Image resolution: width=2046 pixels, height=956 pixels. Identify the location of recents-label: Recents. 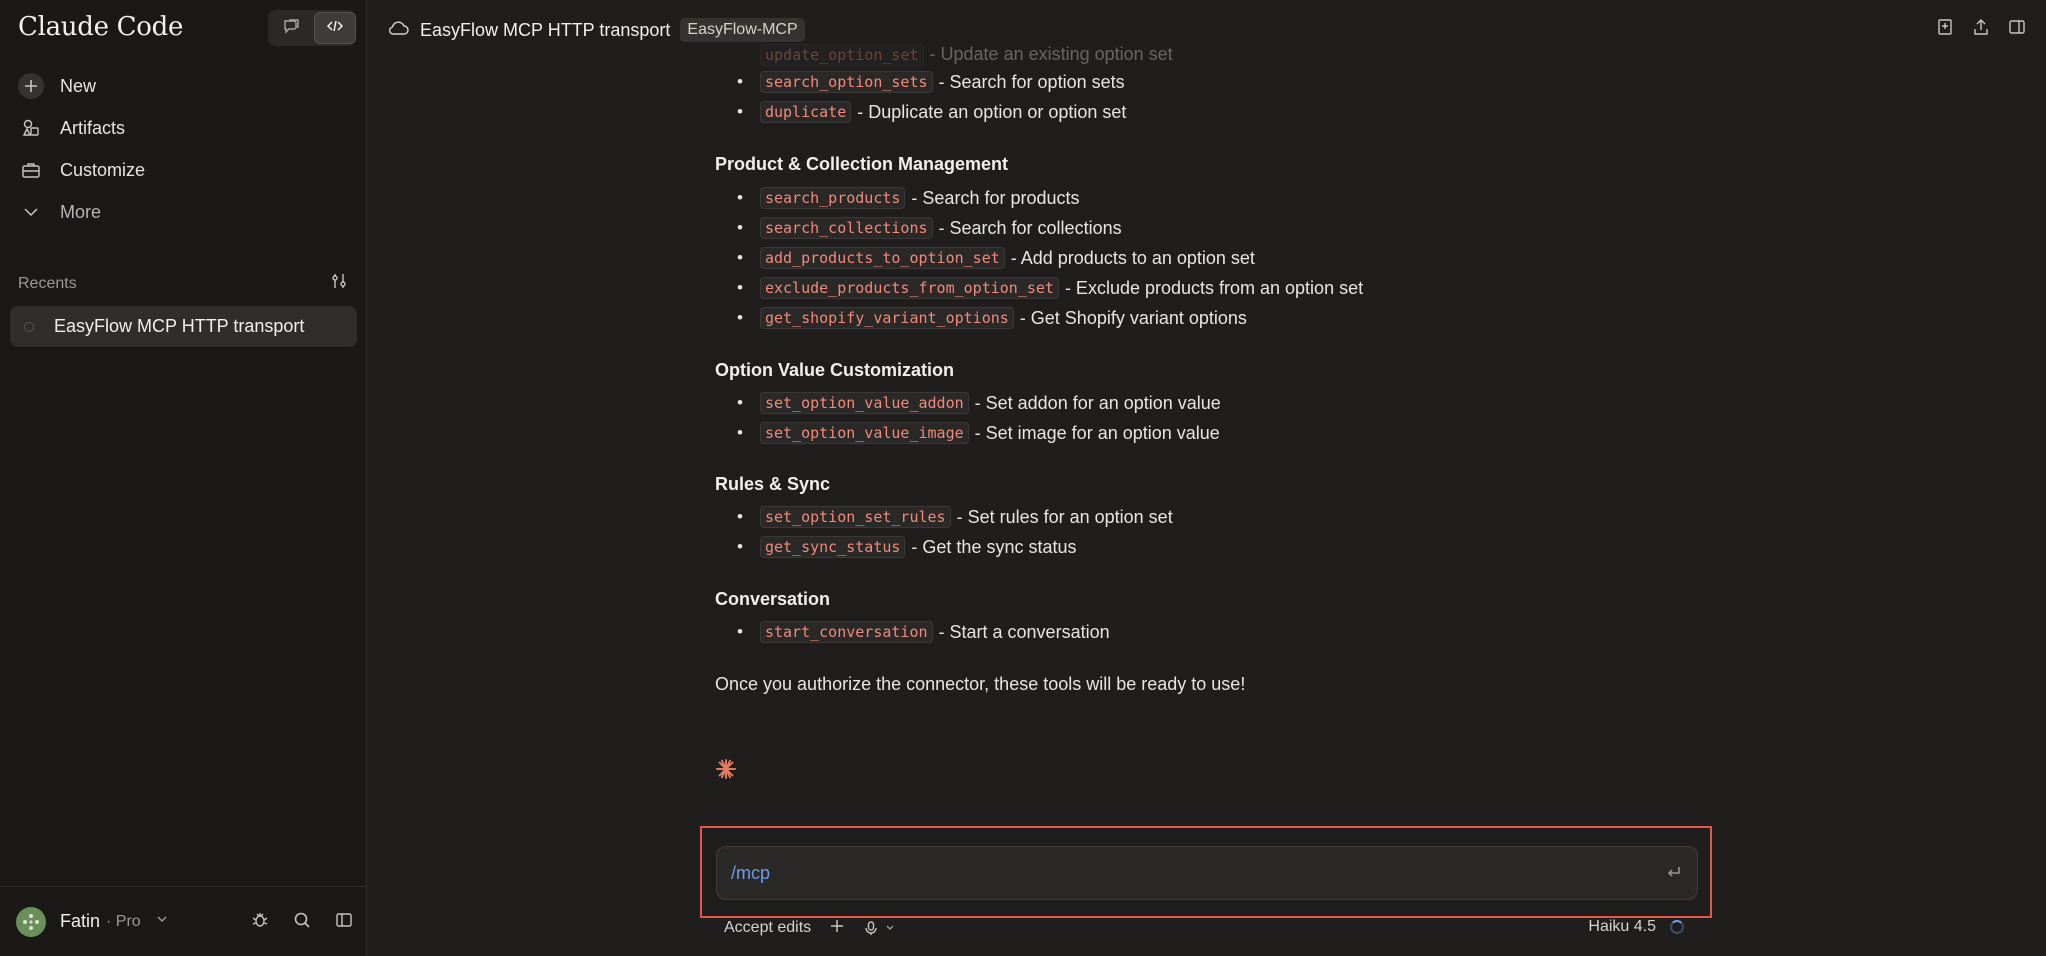
(47, 283).